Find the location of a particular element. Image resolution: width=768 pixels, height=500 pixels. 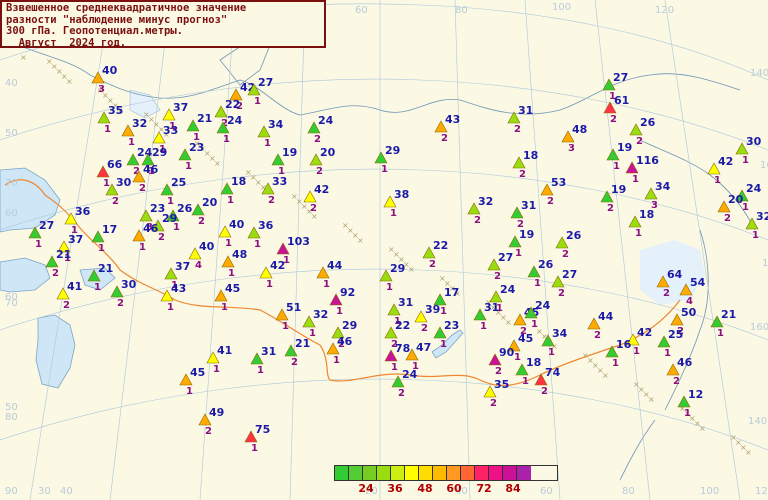

title-line-3: 300 гПа. Геопотенциал.метры. is located at coordinates (95, 31).